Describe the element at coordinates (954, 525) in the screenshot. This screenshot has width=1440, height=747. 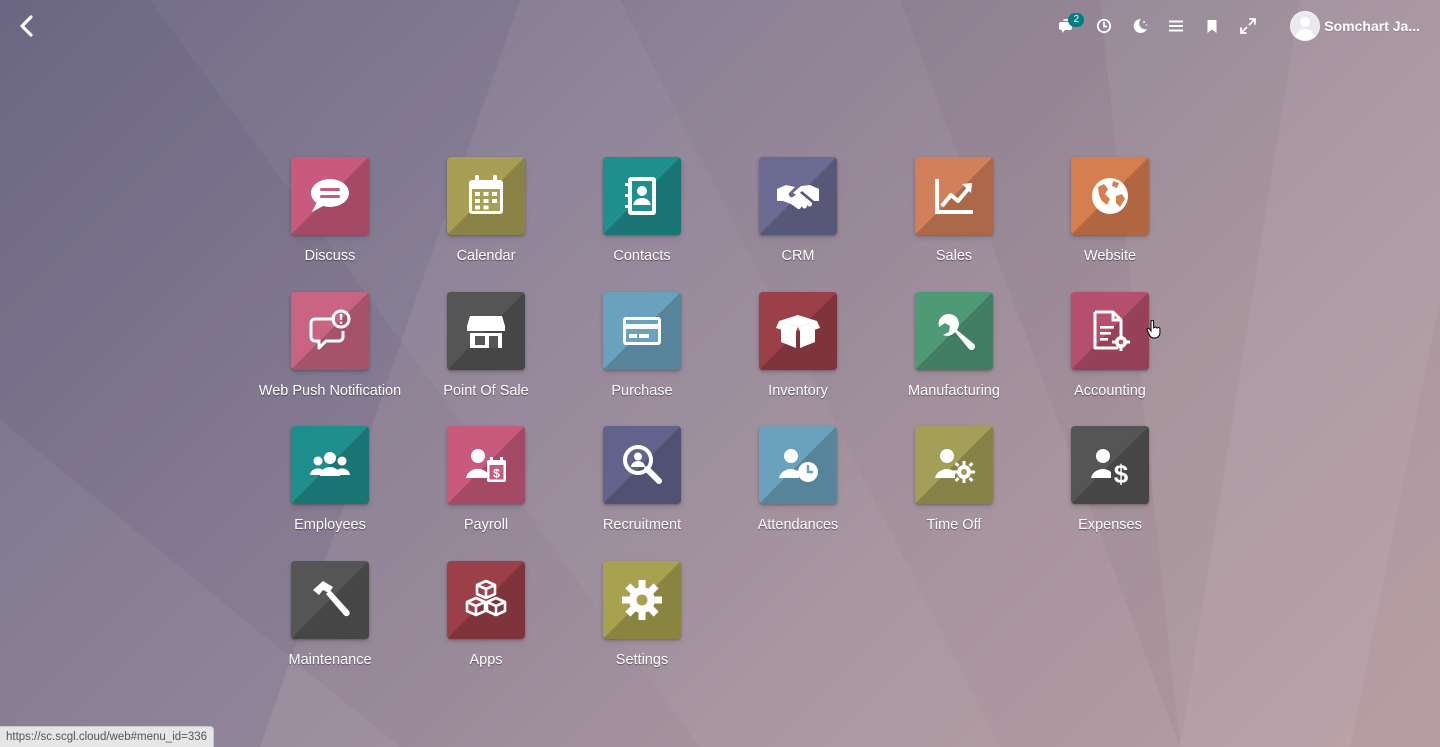
I see `app-label: Time Off` at that location.